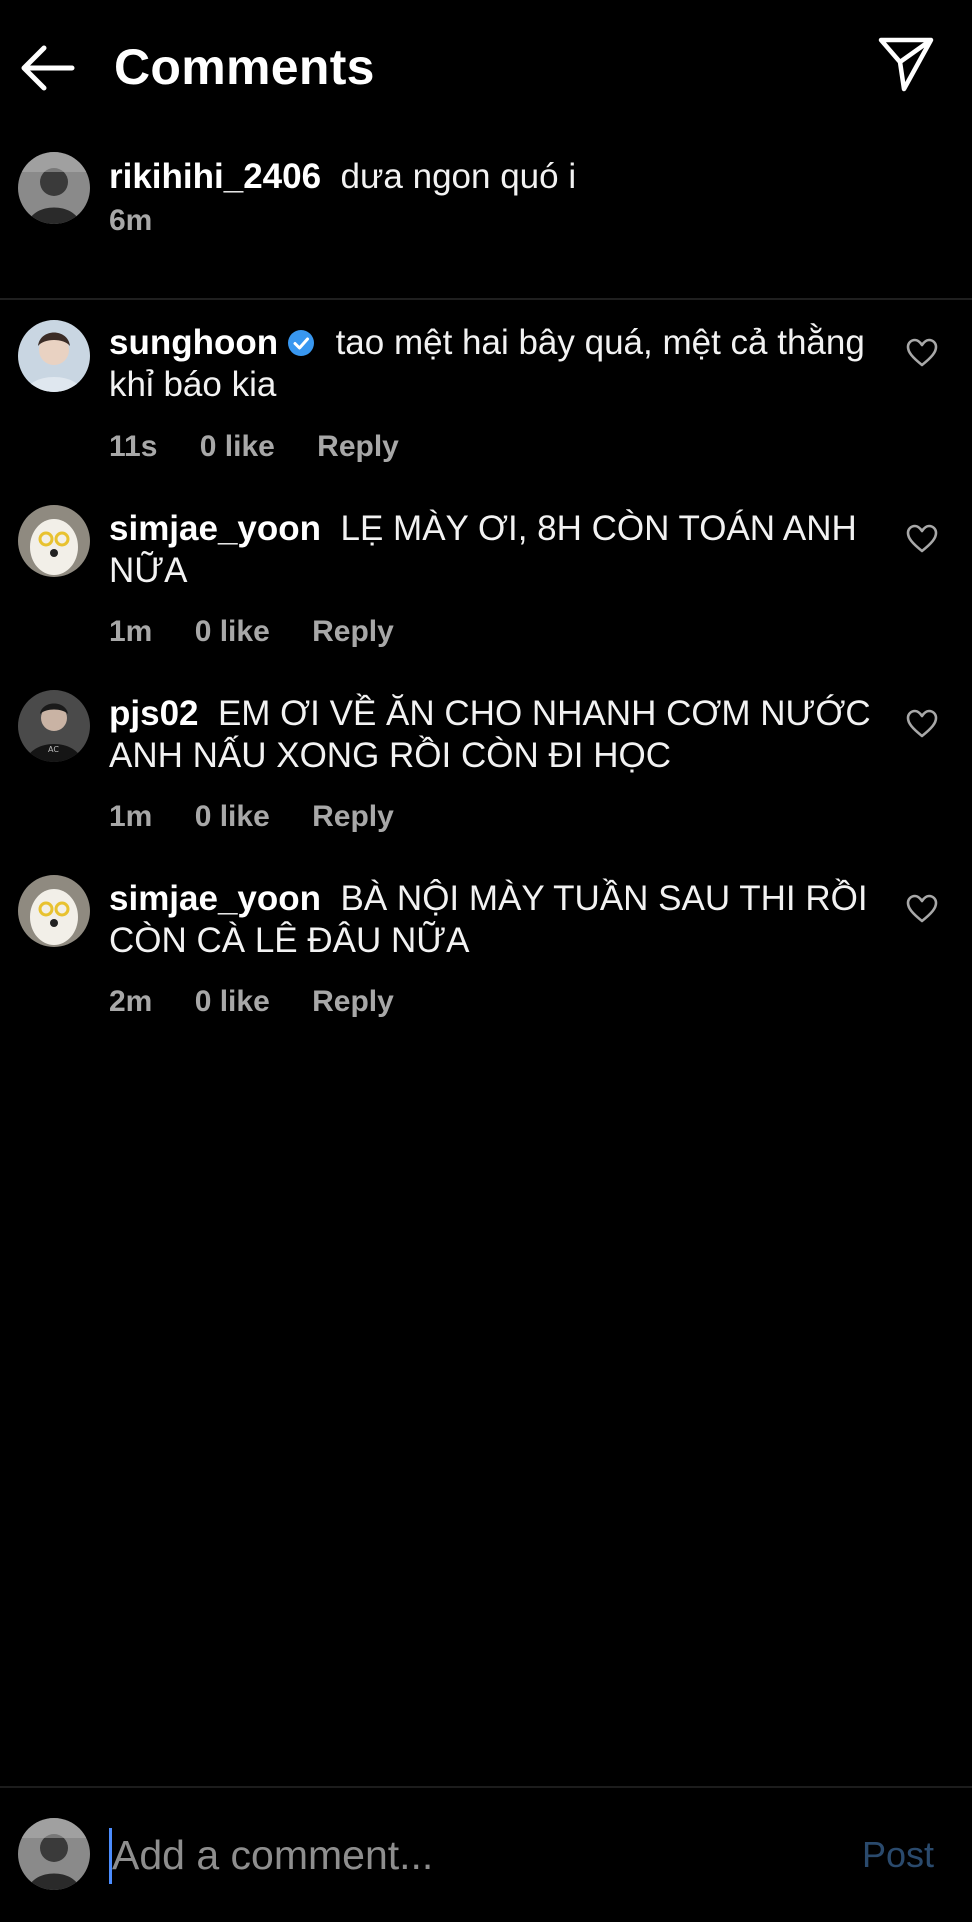  Describe the element at coordinates (133, 446) in the screenshot. I see `comment-time: 11s` at that location.